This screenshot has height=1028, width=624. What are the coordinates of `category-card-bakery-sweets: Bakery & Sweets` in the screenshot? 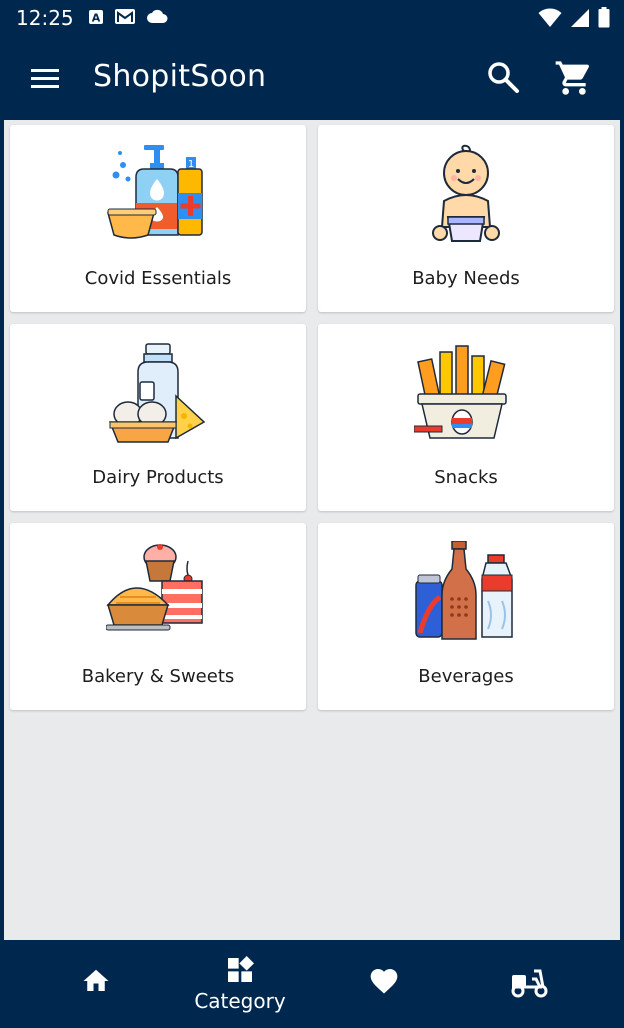 It's located at (158, 616).